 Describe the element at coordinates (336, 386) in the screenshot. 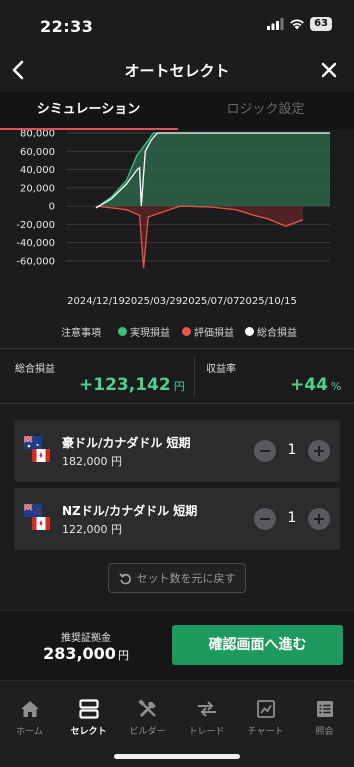

I see `return-rate-unit: %` at that location.